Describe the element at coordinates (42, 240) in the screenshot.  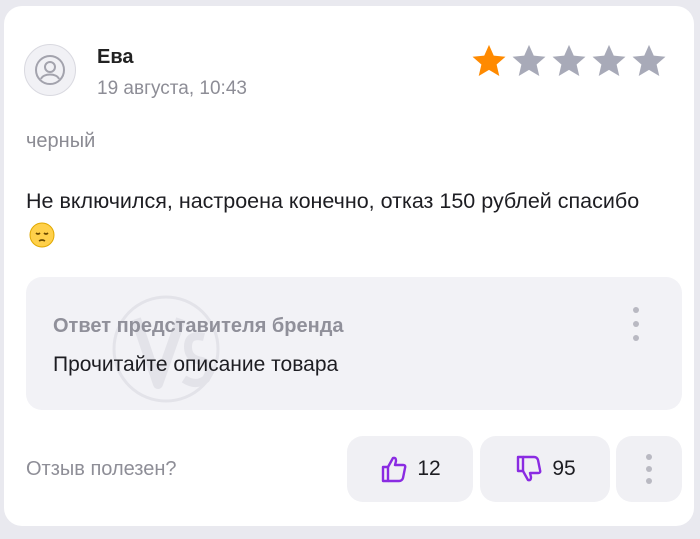
I see `pensive-face-icon` at that location.